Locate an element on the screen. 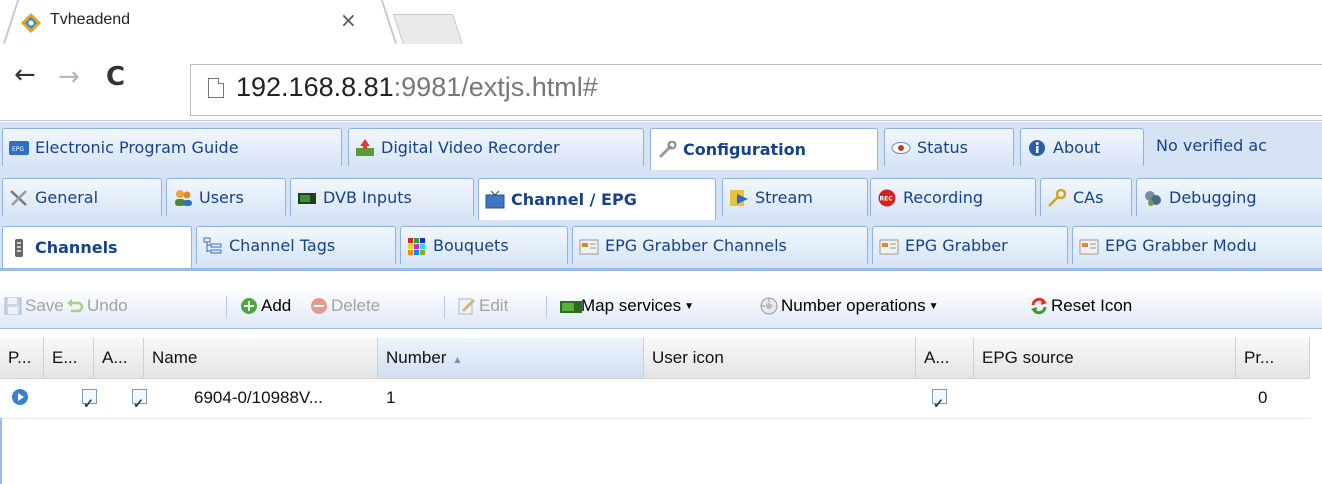  tab-channel-epg: Channel / EPG is located at coordinates (597, 199).